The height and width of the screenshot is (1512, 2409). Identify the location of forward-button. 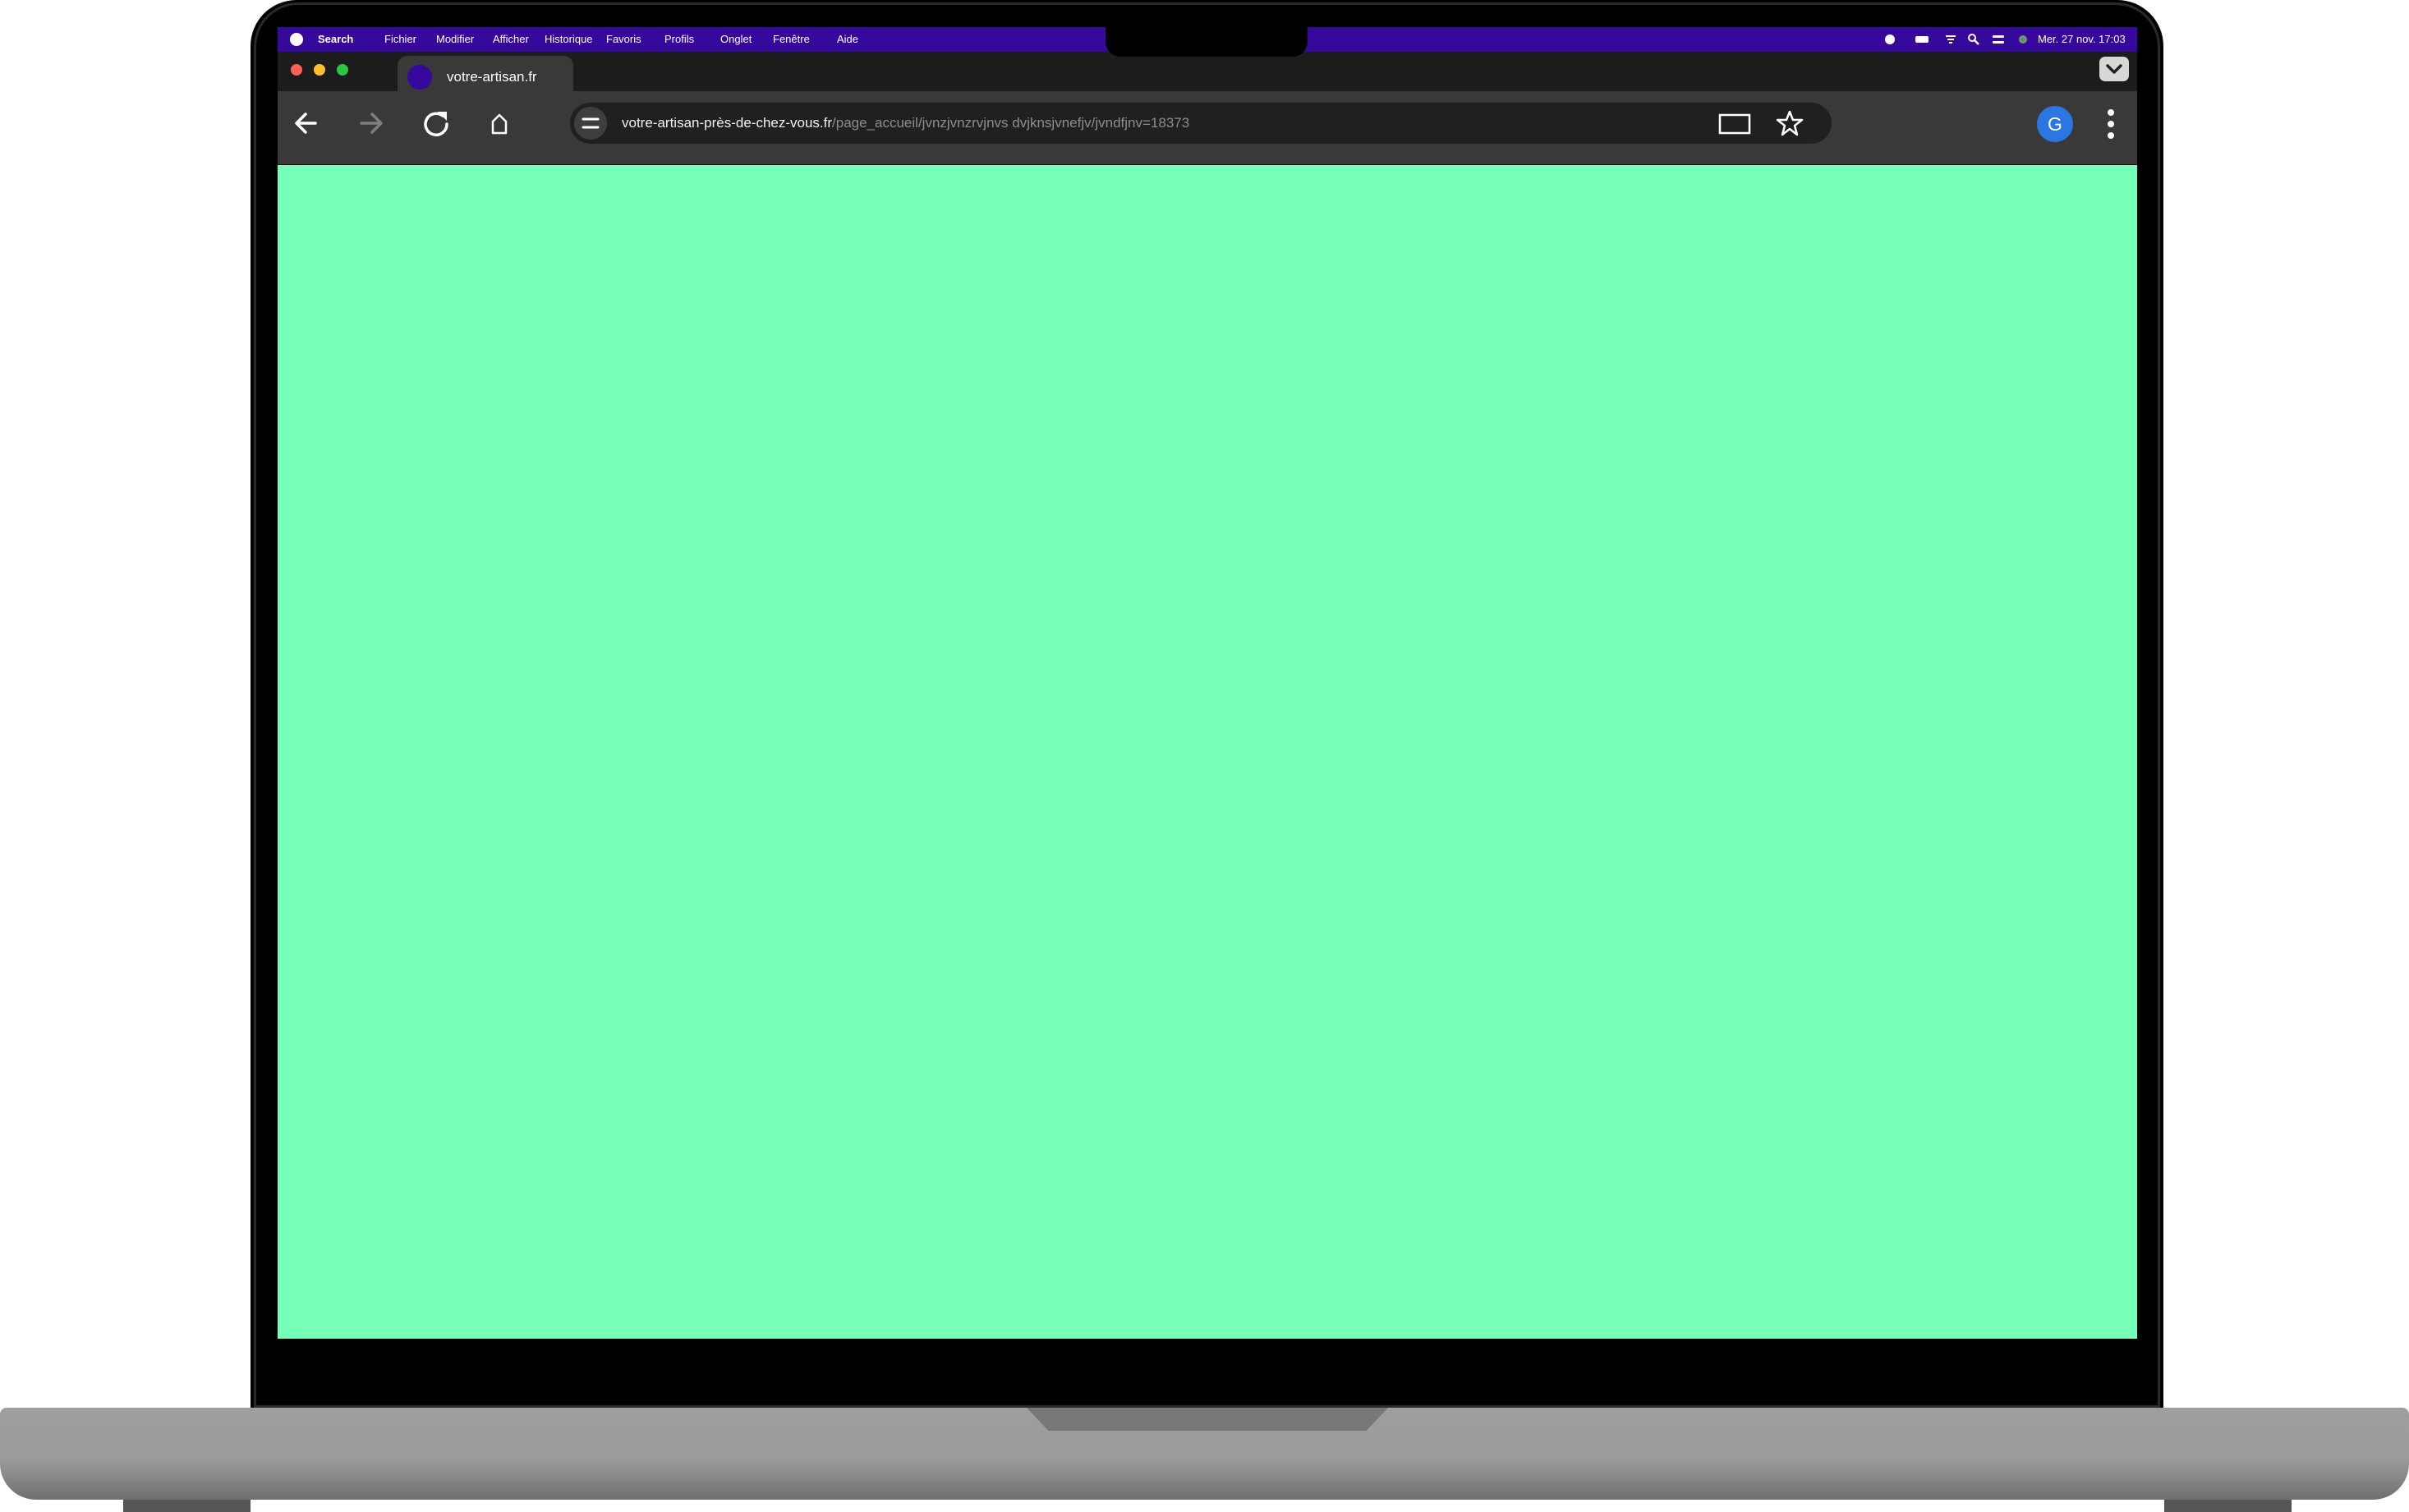
(371, 123).